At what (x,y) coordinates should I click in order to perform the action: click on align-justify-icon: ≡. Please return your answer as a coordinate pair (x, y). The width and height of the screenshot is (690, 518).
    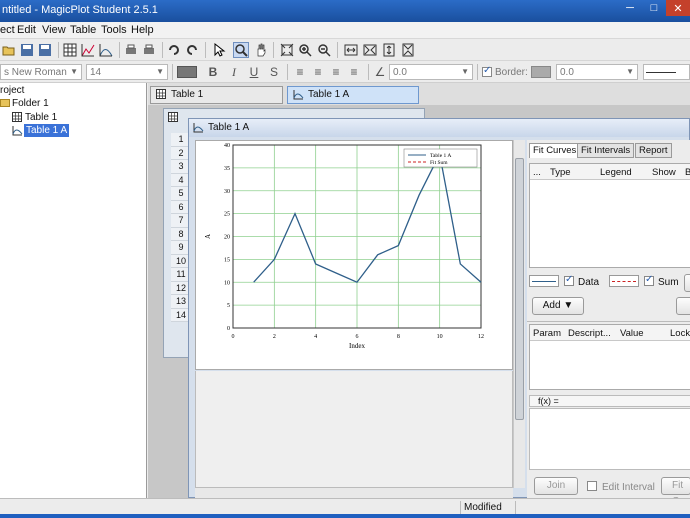
    Looking at the image, I should click on (354, 72).